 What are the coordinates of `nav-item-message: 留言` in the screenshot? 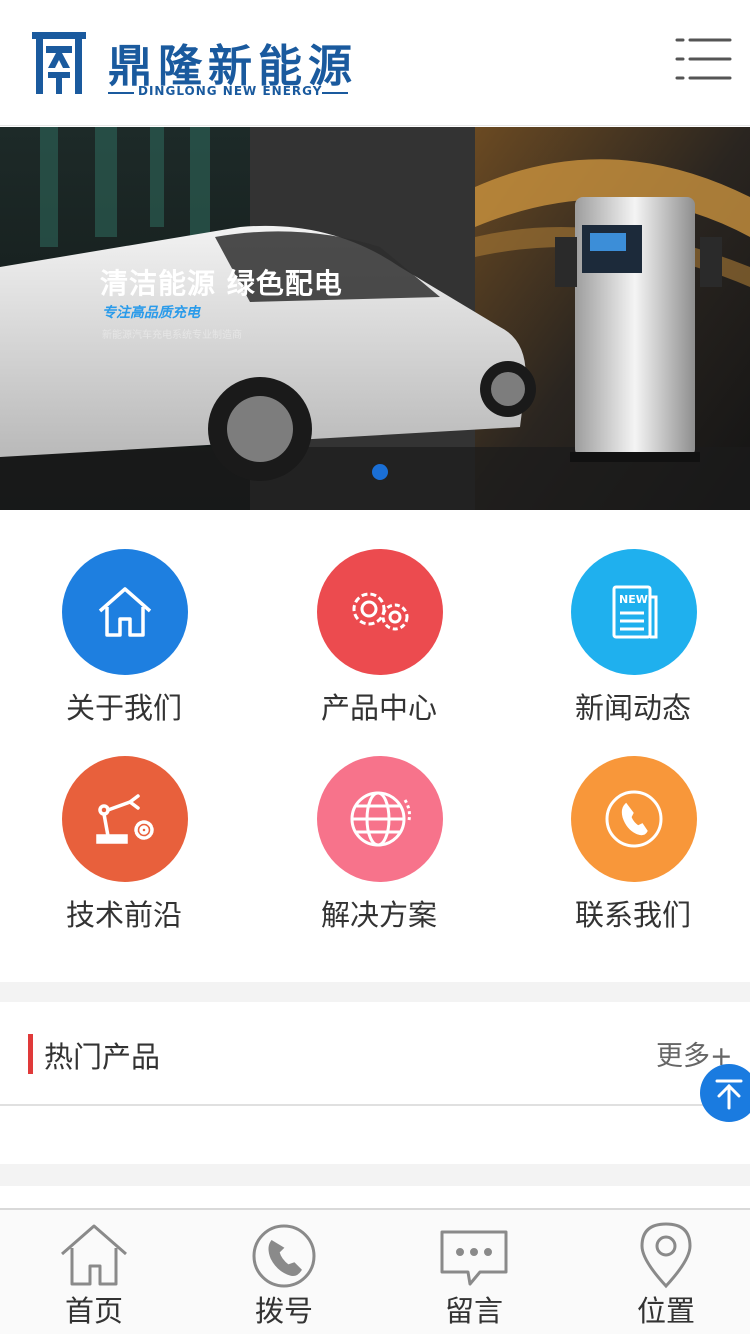 It's located at (474, 1272).